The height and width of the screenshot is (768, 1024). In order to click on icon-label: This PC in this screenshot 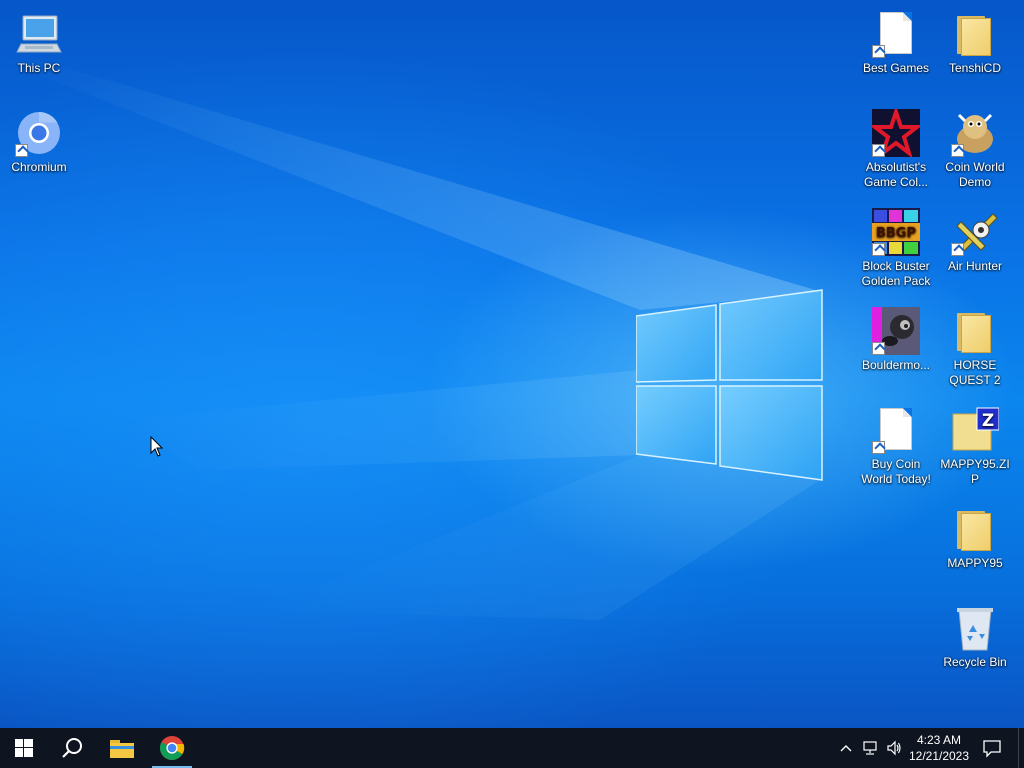, I will do `click(39, 68)`.